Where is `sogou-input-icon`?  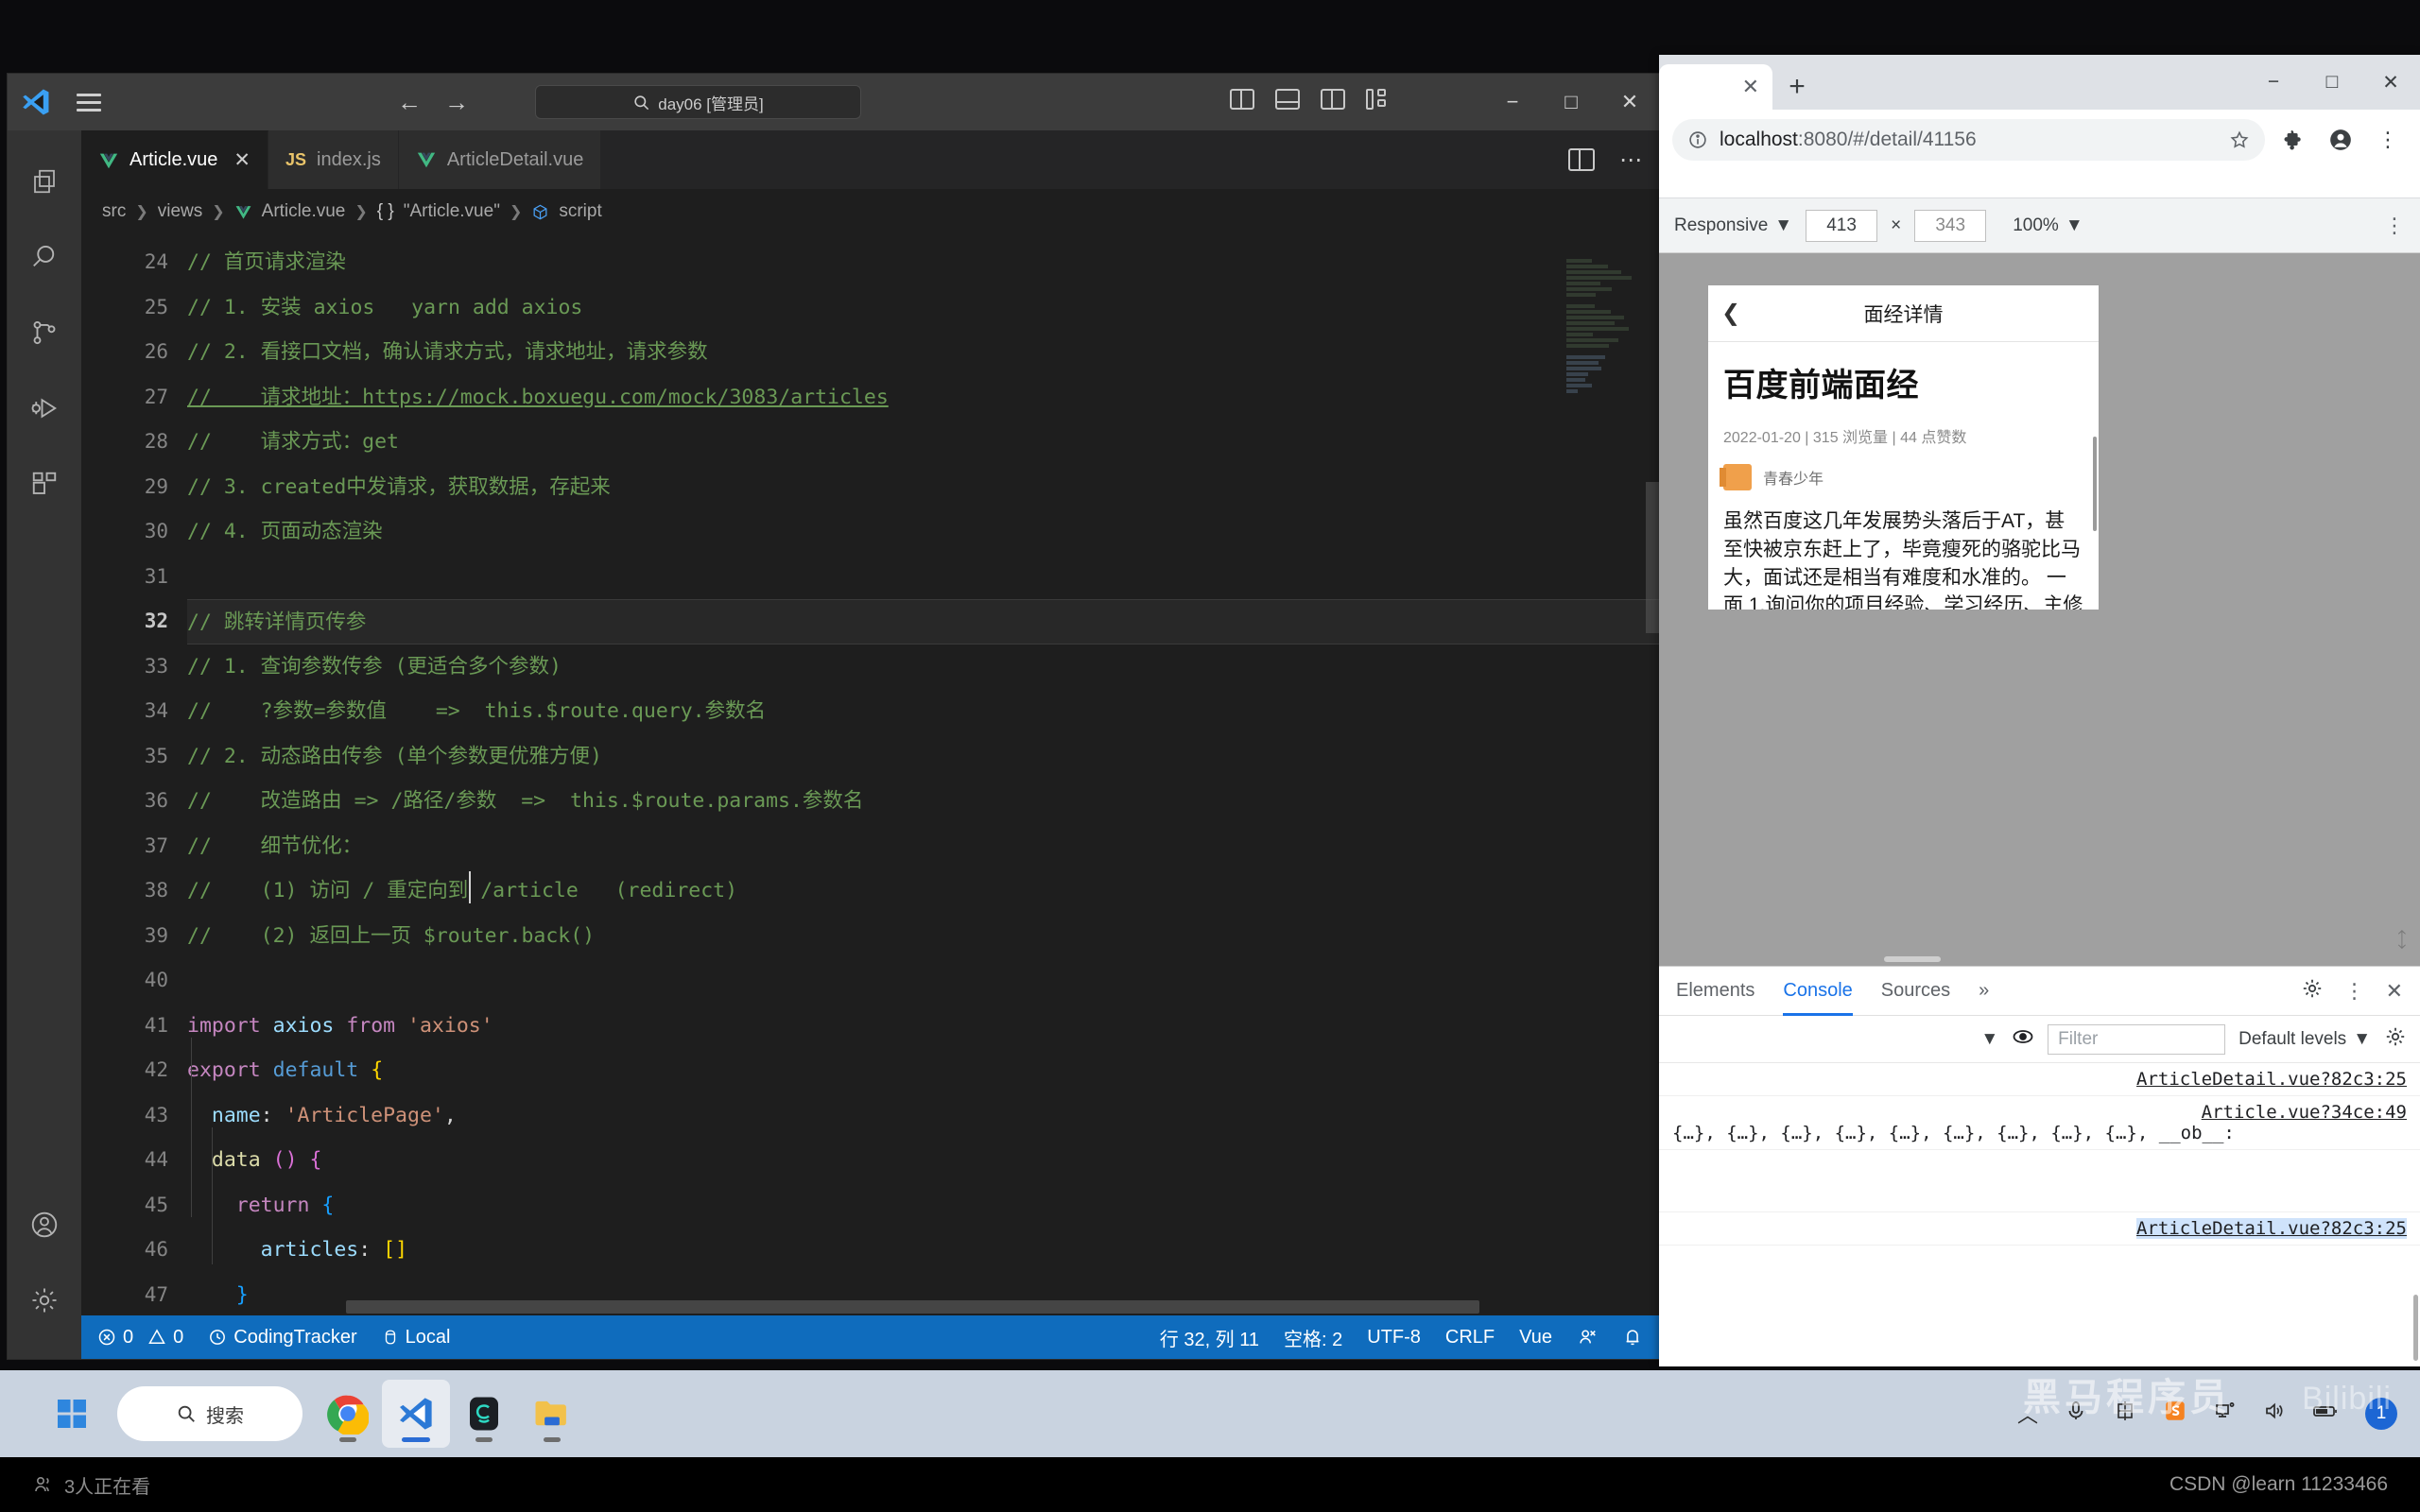 sogou-input-icon is located at coordinates (2175, 1414).